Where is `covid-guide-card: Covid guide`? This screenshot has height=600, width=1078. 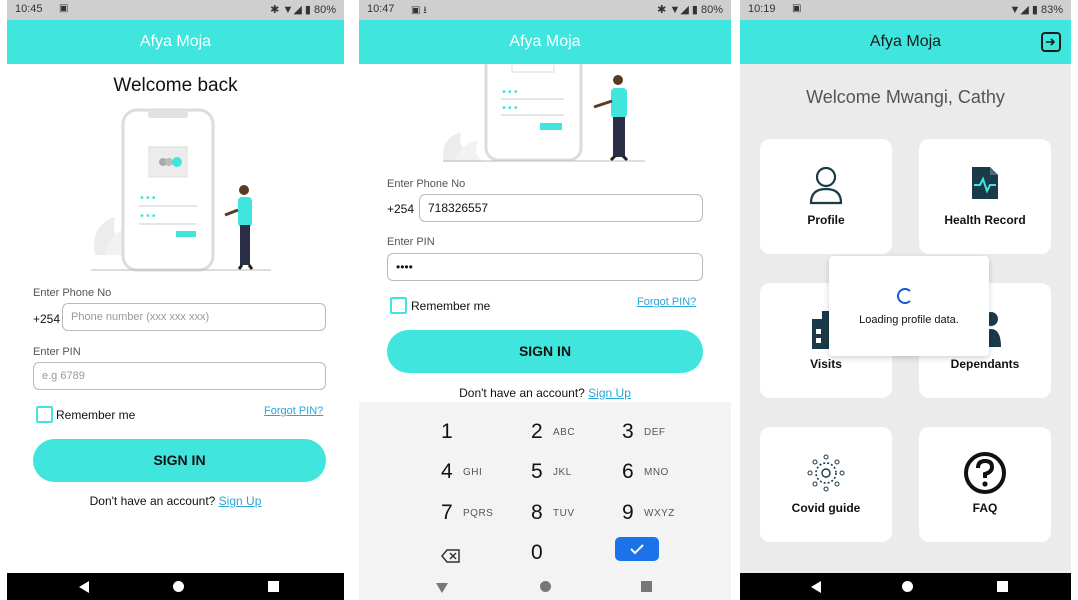
covid-guide-card: Covid guide is located at coordinates (826, 484).